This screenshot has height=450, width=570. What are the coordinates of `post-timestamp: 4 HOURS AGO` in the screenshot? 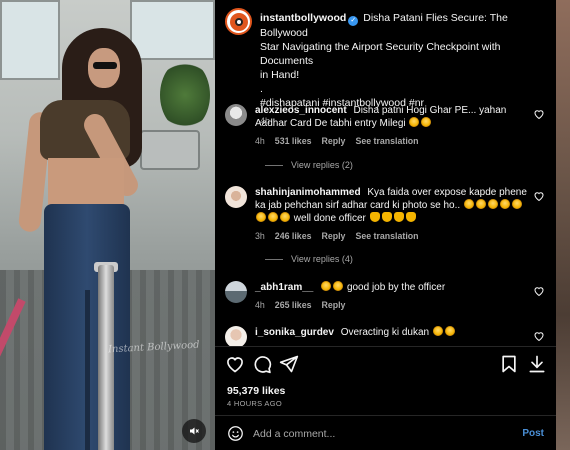 It's located at (254, 403).